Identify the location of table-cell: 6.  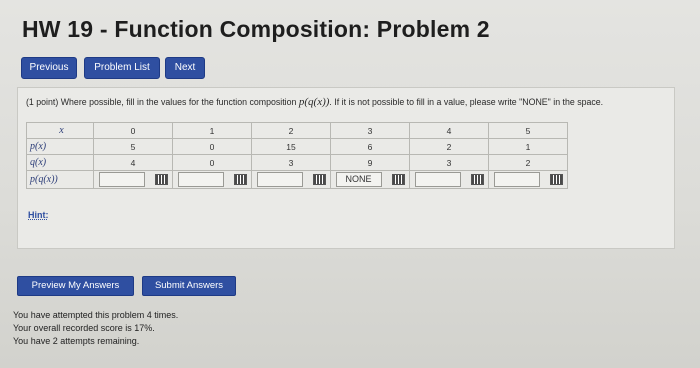
(370, 146).